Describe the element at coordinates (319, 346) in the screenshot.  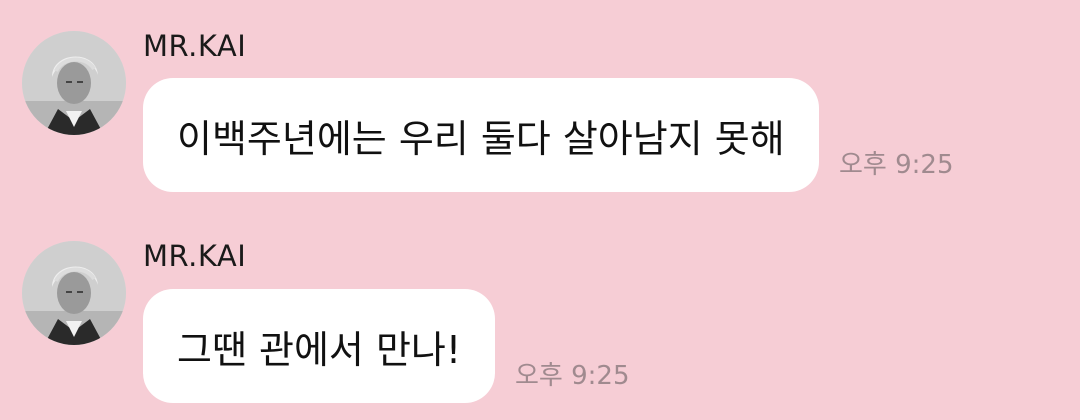
I see `message-bubble: 그땐 관에서 만나!` at that location.